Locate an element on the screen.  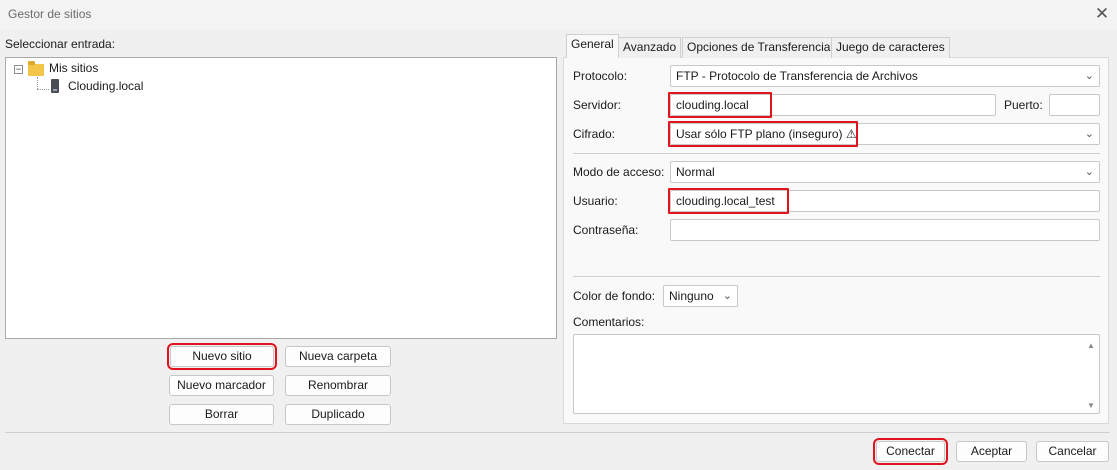
window-title: Gestor de sitios is located at coordinates (50, 14).